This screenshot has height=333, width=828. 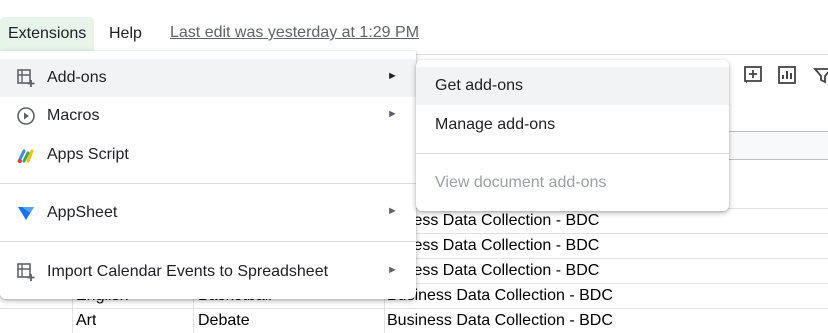 What do you see at coordinates (47, 34) in the screenshot?
I see `menu-extensions: Extensions` at bounding box center [47, 34].